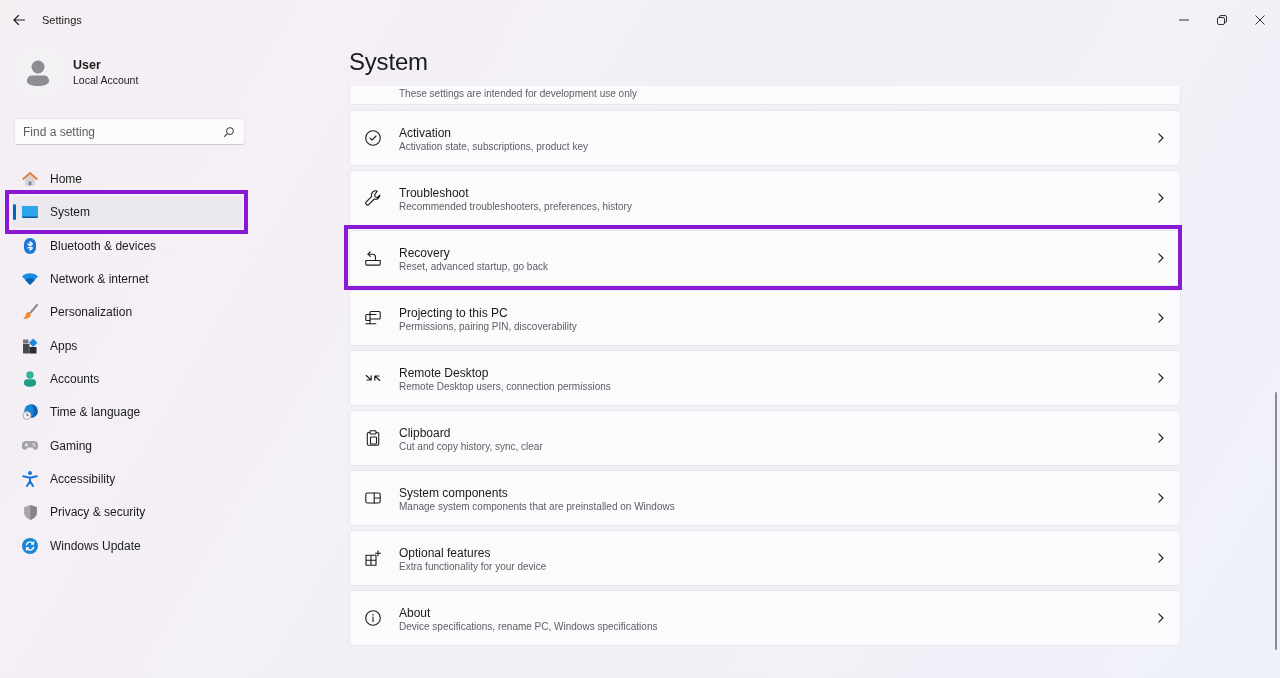 Image resolution: width=1280 pixels, height=678 pixels. I want to click on close-icon, so click(1260, 20).